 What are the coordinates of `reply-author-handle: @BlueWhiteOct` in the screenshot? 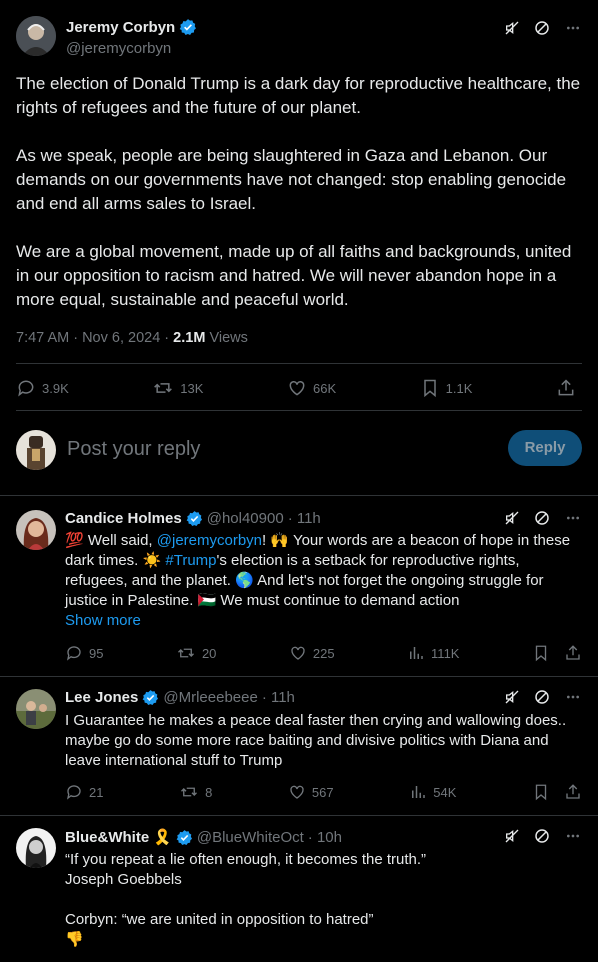 It's located at (250, 837).